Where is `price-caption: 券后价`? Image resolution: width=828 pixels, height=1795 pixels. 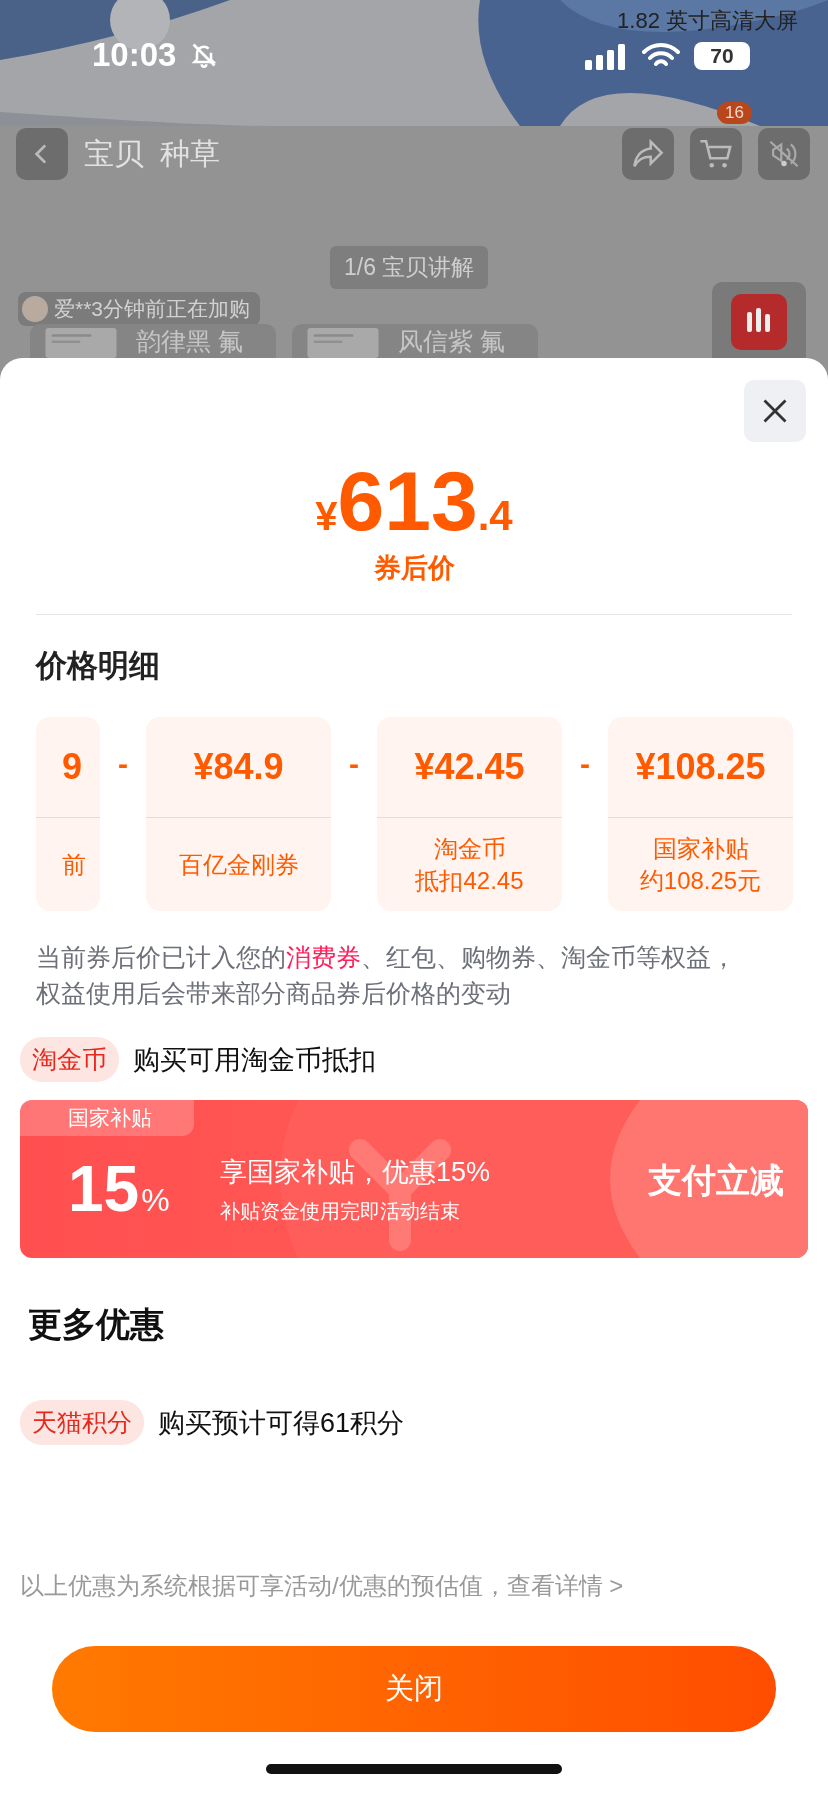
price-caption: 券后价 is located at coordinates (414, 568).